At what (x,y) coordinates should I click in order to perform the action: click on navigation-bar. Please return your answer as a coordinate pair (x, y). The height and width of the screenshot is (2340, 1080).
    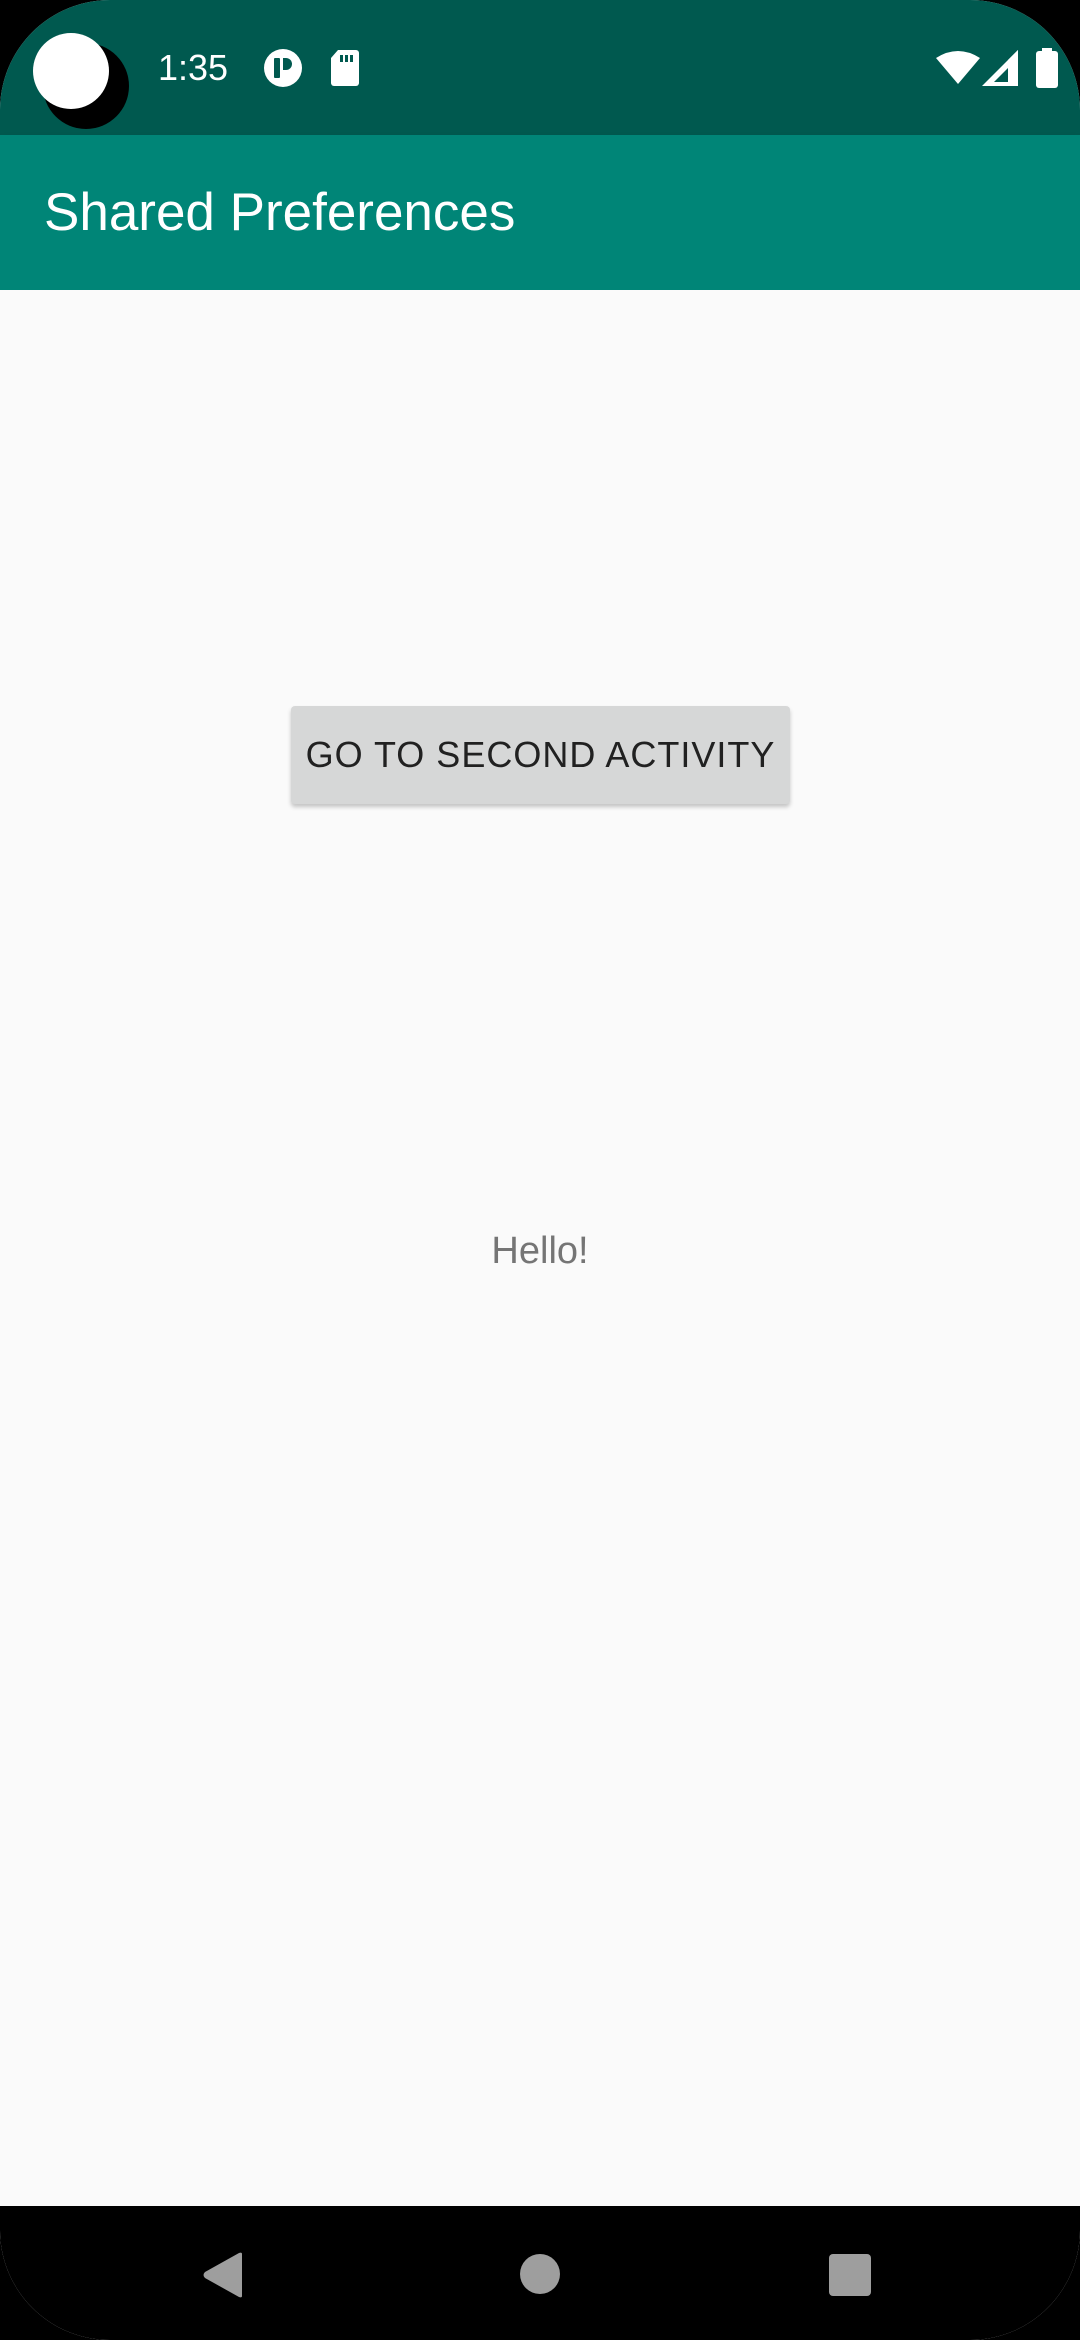
    Looking at the image, I should click on (540, 2273).